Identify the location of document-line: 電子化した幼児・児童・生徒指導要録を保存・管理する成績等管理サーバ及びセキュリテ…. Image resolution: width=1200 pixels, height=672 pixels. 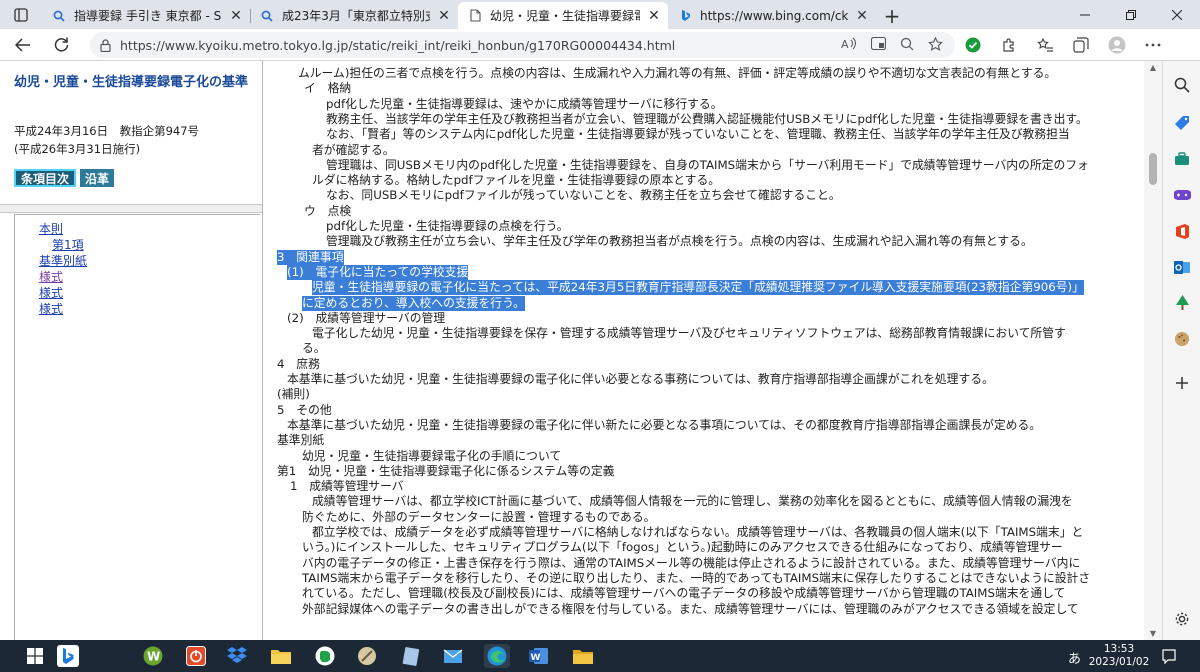
(689, 333).